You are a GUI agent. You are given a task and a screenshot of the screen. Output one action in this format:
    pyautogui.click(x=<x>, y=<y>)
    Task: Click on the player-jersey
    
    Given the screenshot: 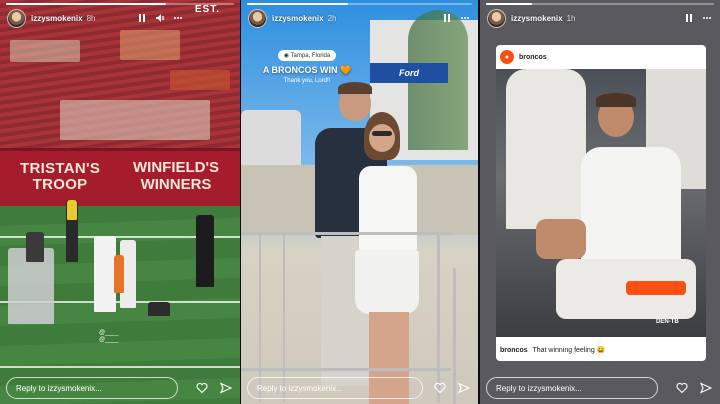 What is the action you would take?
    pyautogui.click(x=631, y=207)
    